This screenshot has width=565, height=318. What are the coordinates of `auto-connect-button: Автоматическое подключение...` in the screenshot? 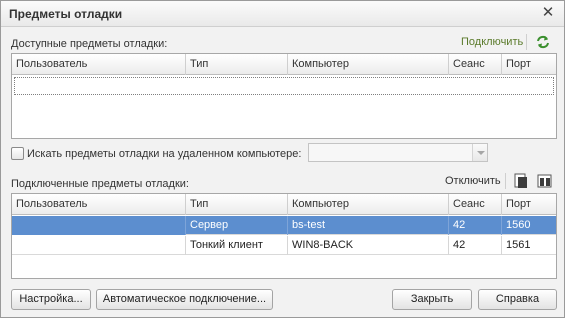 It's located at (184, 299).